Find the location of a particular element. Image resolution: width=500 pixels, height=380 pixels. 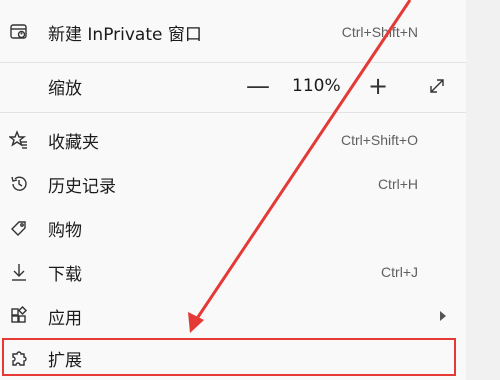

zoom-out-button: — is located at coordinates (258, 86).